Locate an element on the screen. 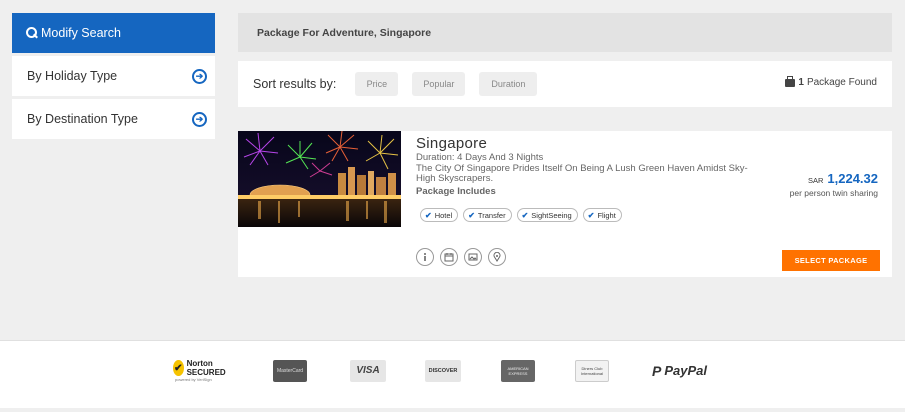 This screenshot has height=412, width=905. include-tag-flight: ✔ Flight is located at coordinates (602, 215).